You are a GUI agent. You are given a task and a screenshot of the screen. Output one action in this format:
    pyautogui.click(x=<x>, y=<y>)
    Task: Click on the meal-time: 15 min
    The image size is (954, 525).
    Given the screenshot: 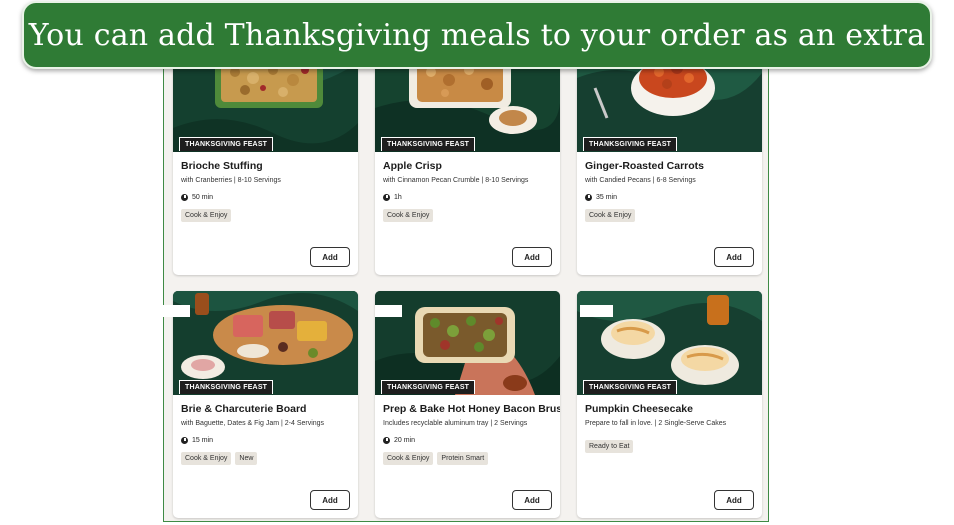 What is the action you would take?
    pyautogui.click(x=197, y=440)
    